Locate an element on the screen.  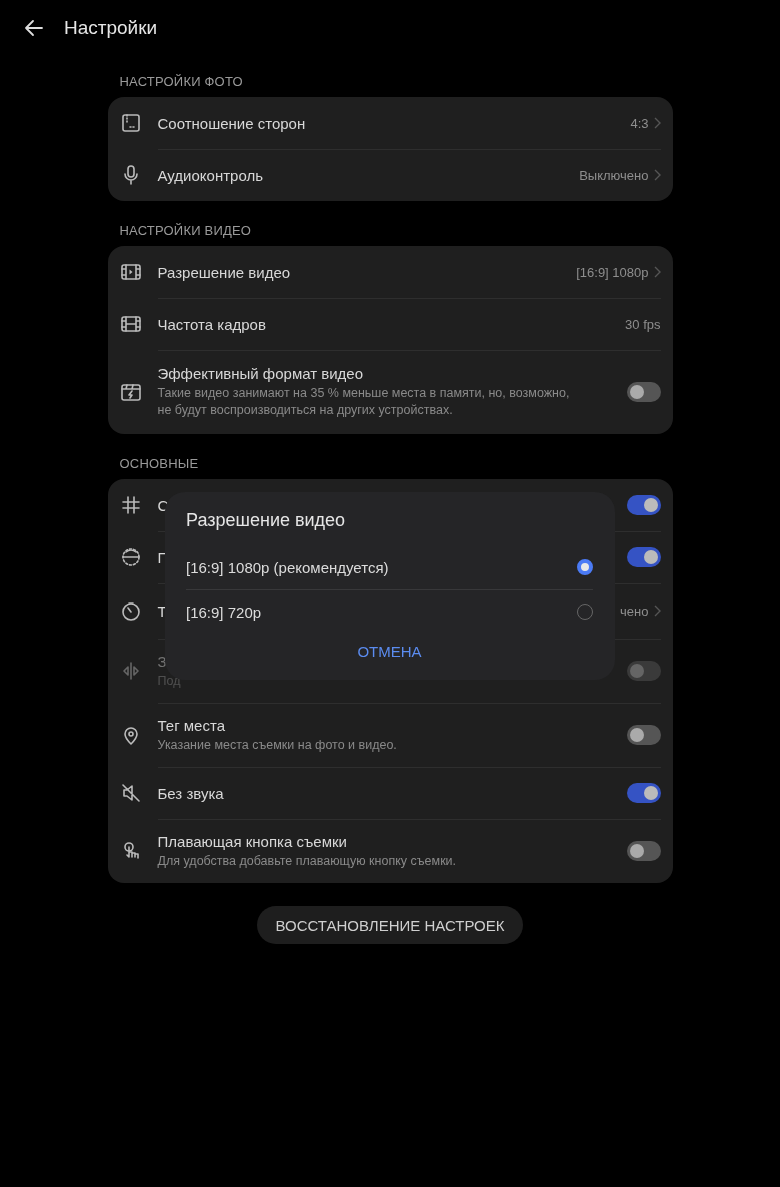
setting-title: Разрешение видео is located at coordinates (224, 272).